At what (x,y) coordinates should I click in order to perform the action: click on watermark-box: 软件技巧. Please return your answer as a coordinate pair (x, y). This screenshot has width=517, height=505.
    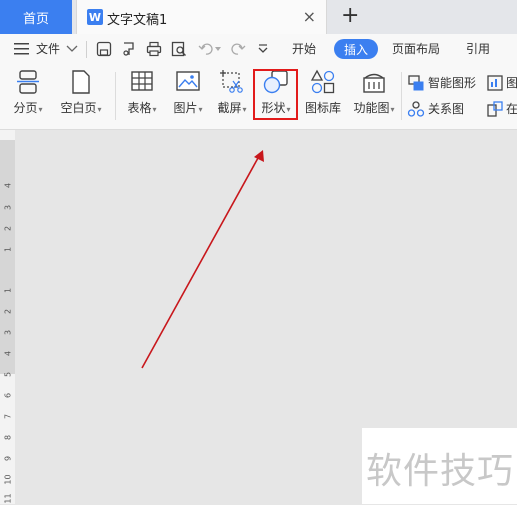
    Looking at the image, I should click on (439, 466).